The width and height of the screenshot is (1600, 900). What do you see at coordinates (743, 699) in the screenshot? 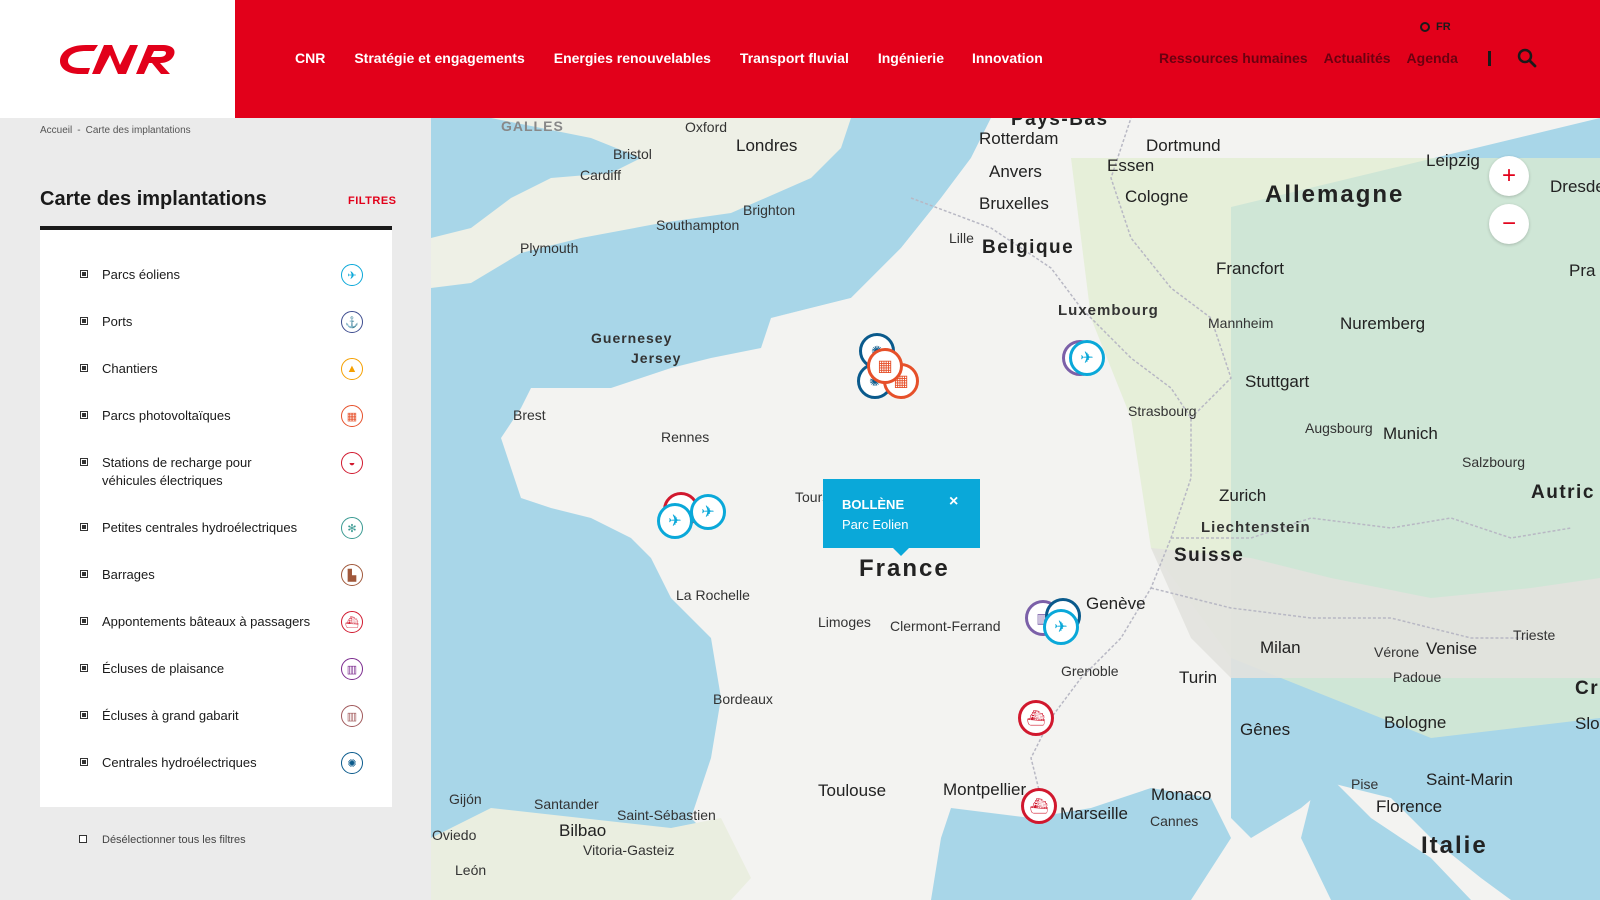
I see `map-city: Bordeaux` at bounding box center [743, 699].